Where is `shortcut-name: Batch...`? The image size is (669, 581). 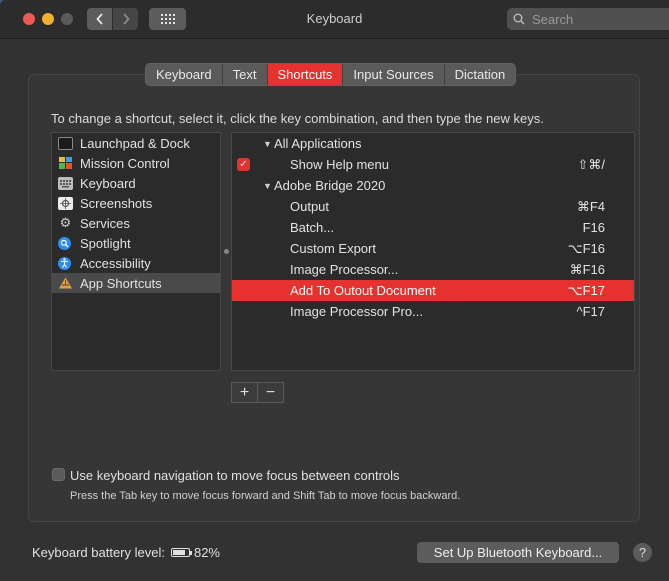
shortcut-name: Batch... is located at coordinates (312, 227).